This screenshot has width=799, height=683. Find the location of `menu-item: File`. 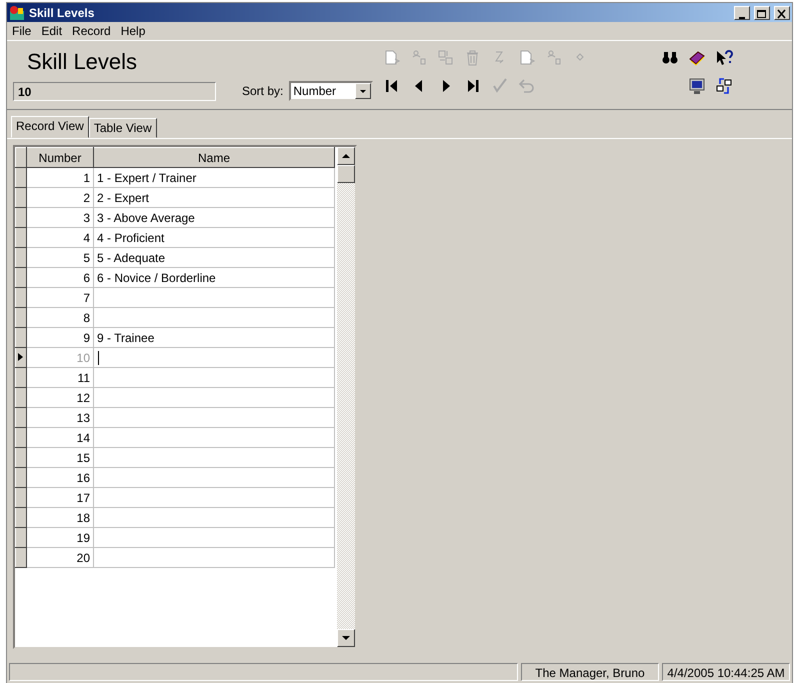

menu-item: File is located at coordinates (21, 31).